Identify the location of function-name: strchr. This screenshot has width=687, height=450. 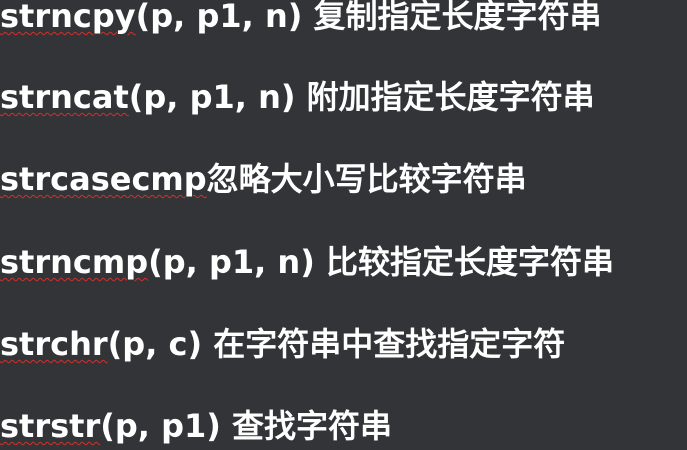
(54, 344).